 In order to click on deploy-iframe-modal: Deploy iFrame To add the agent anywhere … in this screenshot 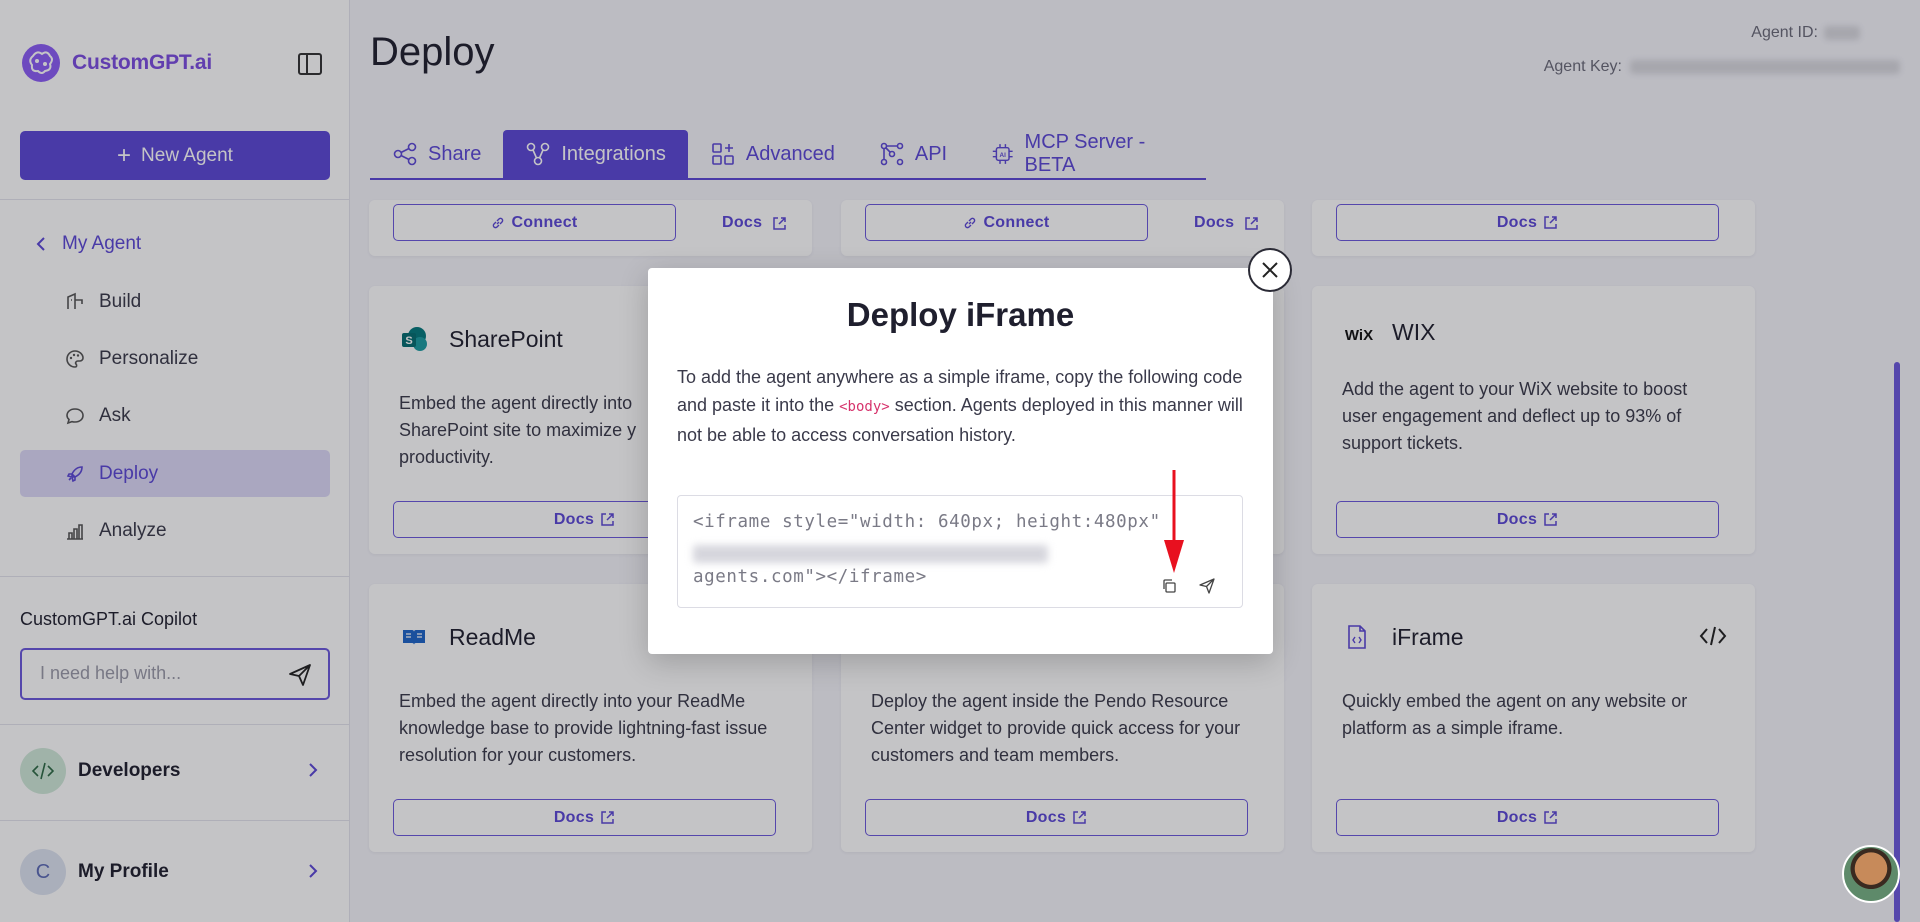, I will do `click(960, 461)`.